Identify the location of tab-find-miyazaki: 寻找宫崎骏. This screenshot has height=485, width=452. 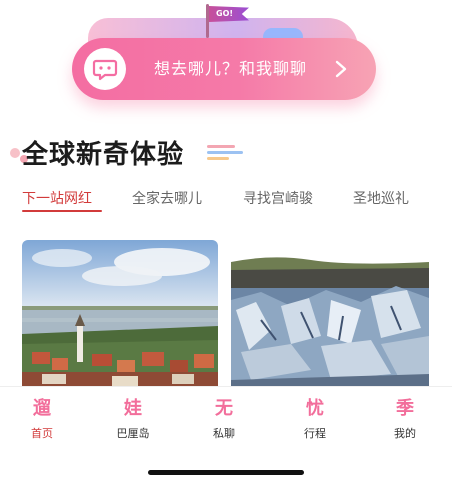
(278, 198).